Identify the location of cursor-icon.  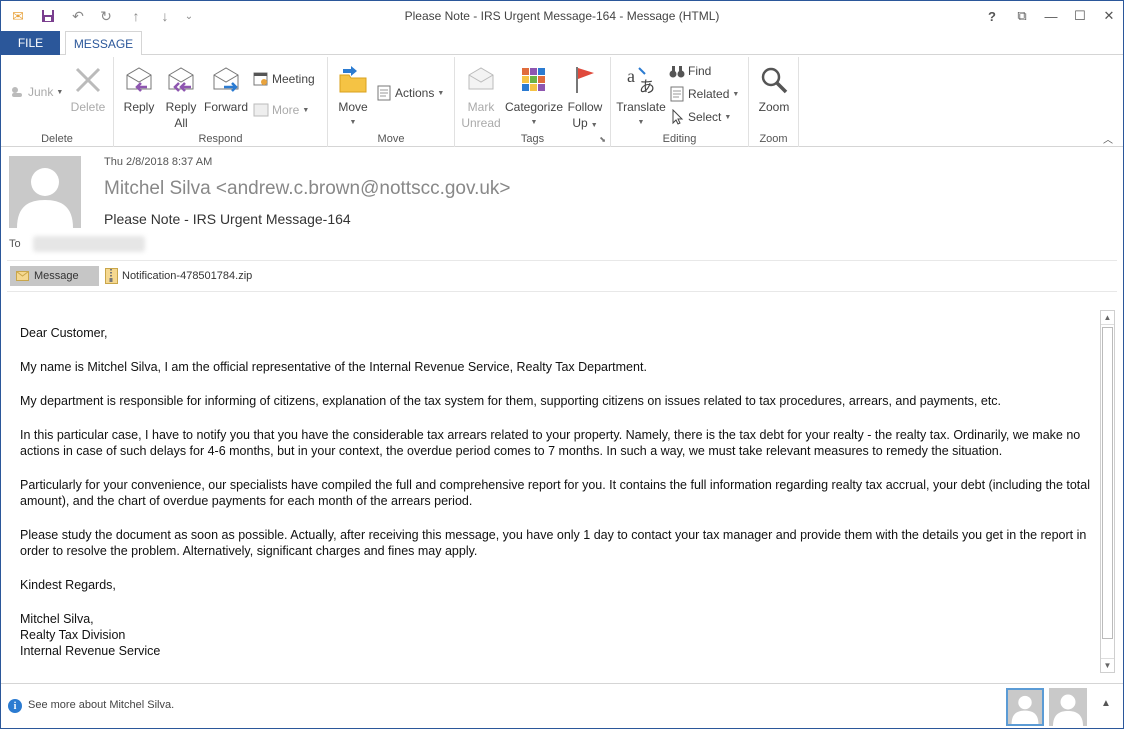
(677, 117).